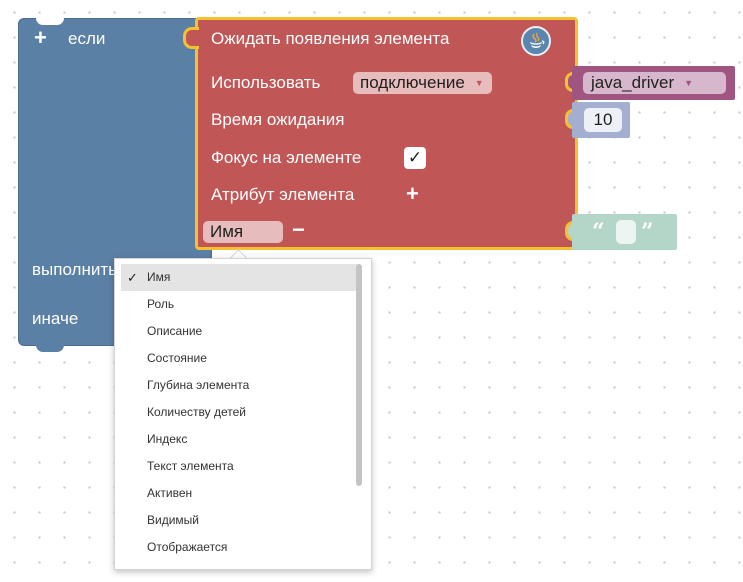 This screenshot has height=582, width=743. What do you see at coordinates (266, 82) in the screenshot?
I see `use-label: Использовать` at bounding box center [266, 82].